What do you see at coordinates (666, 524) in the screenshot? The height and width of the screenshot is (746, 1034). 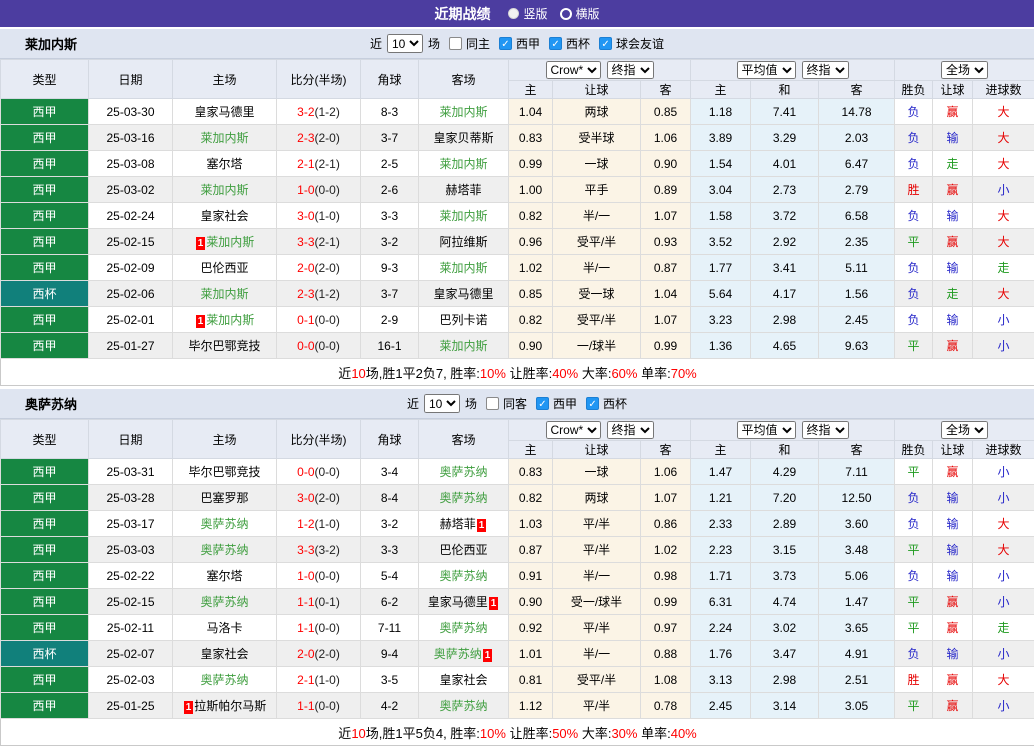 I see `handicap-away-odds-cell: 0.86` at bounding box center [666, 524].